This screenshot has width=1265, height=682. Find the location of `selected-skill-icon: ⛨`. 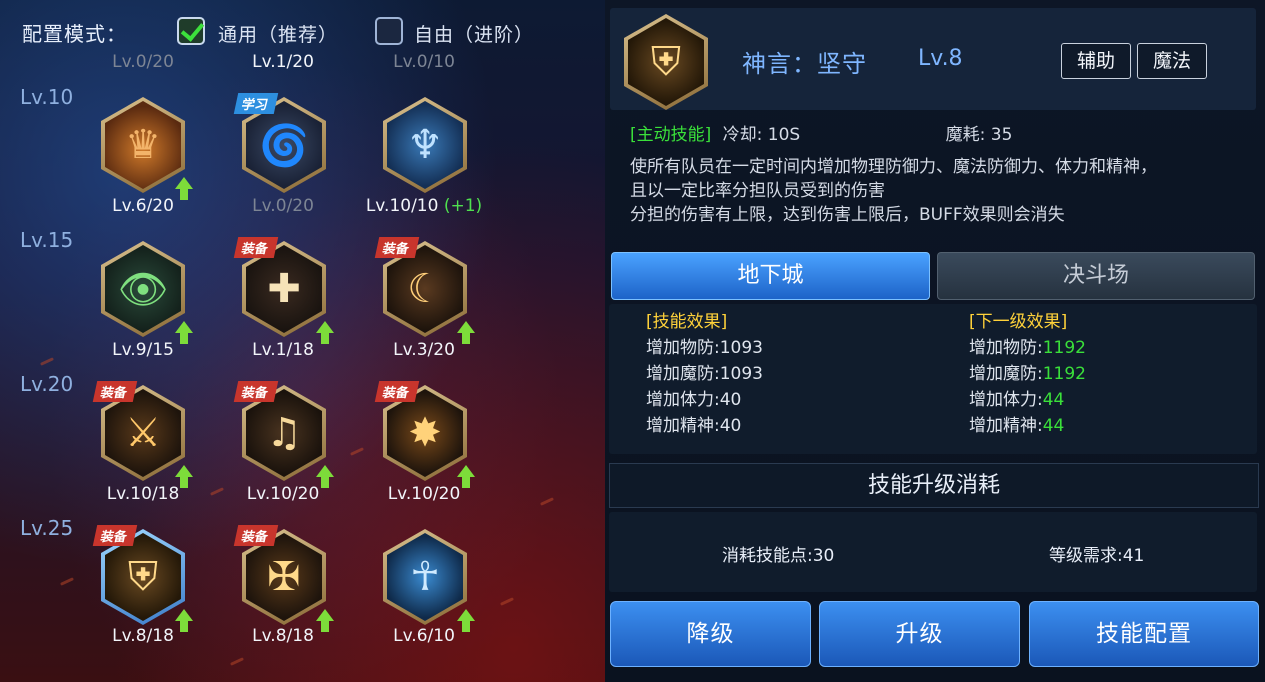

selected-skill-icon: ⛨ is located at coordinates (666, 62).